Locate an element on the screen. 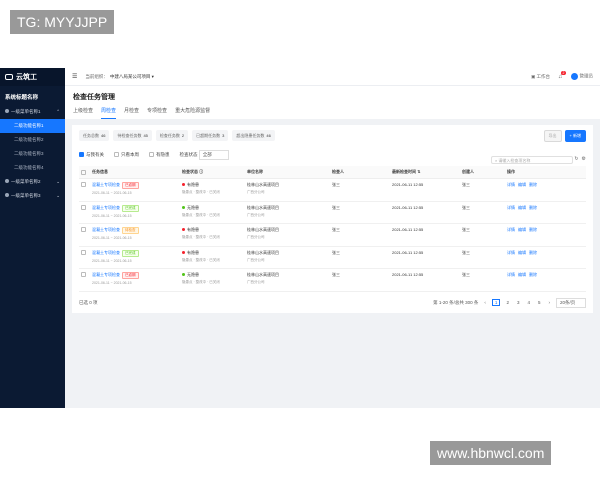 This screenshot has width=600, height=480. page-3: 3 is located at coordinates (518, 302).